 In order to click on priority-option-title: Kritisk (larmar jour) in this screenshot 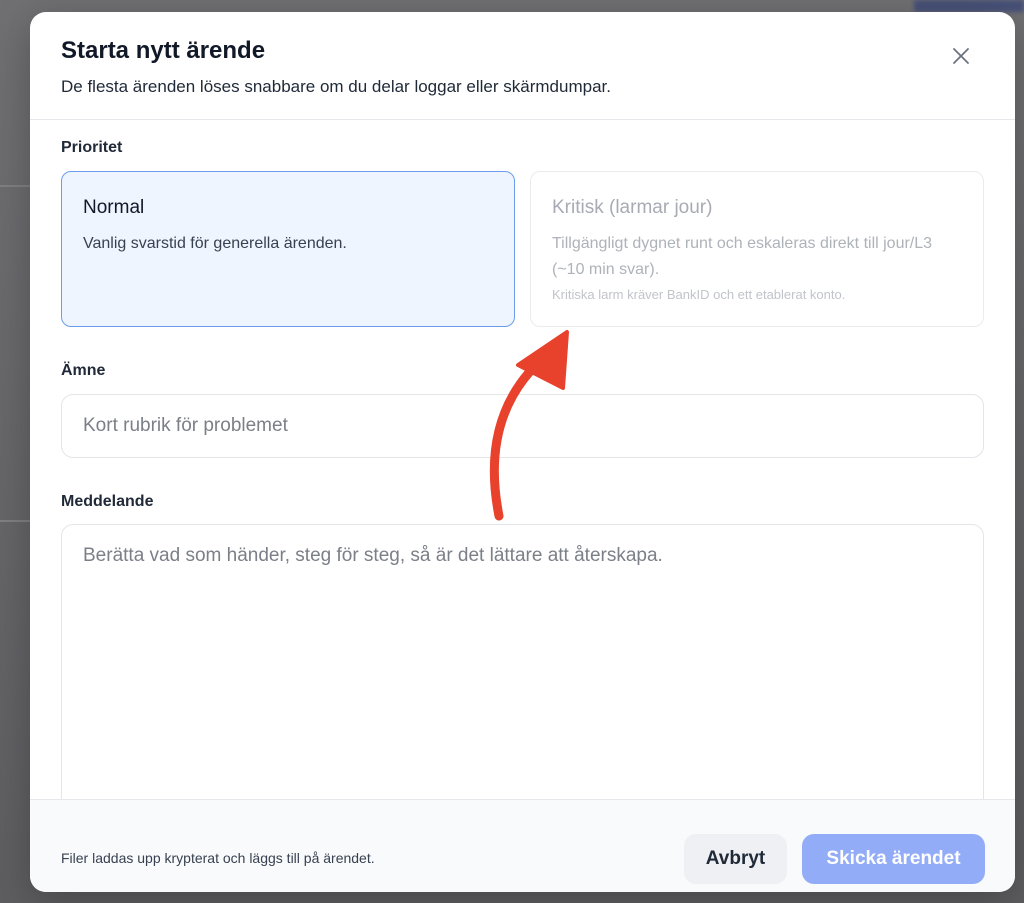, I will do `click(632, 207)`.